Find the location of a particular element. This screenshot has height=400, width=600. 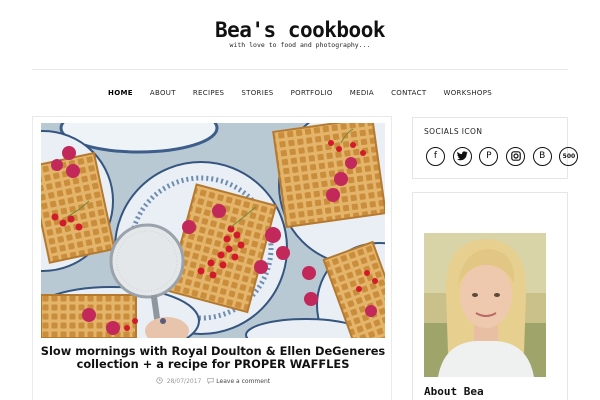

about-portrait-photo is located at coordinates (485, 305).